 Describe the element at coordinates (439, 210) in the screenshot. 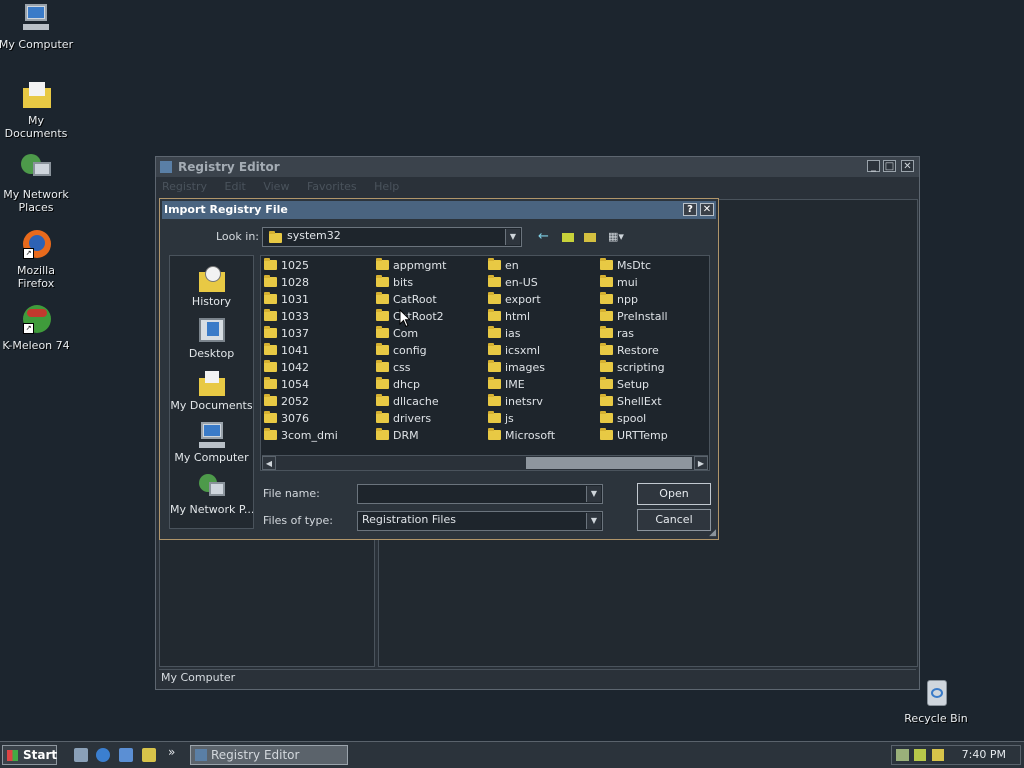

I see `dialog-titlebar: Import Registry File ? ✕` at that location.